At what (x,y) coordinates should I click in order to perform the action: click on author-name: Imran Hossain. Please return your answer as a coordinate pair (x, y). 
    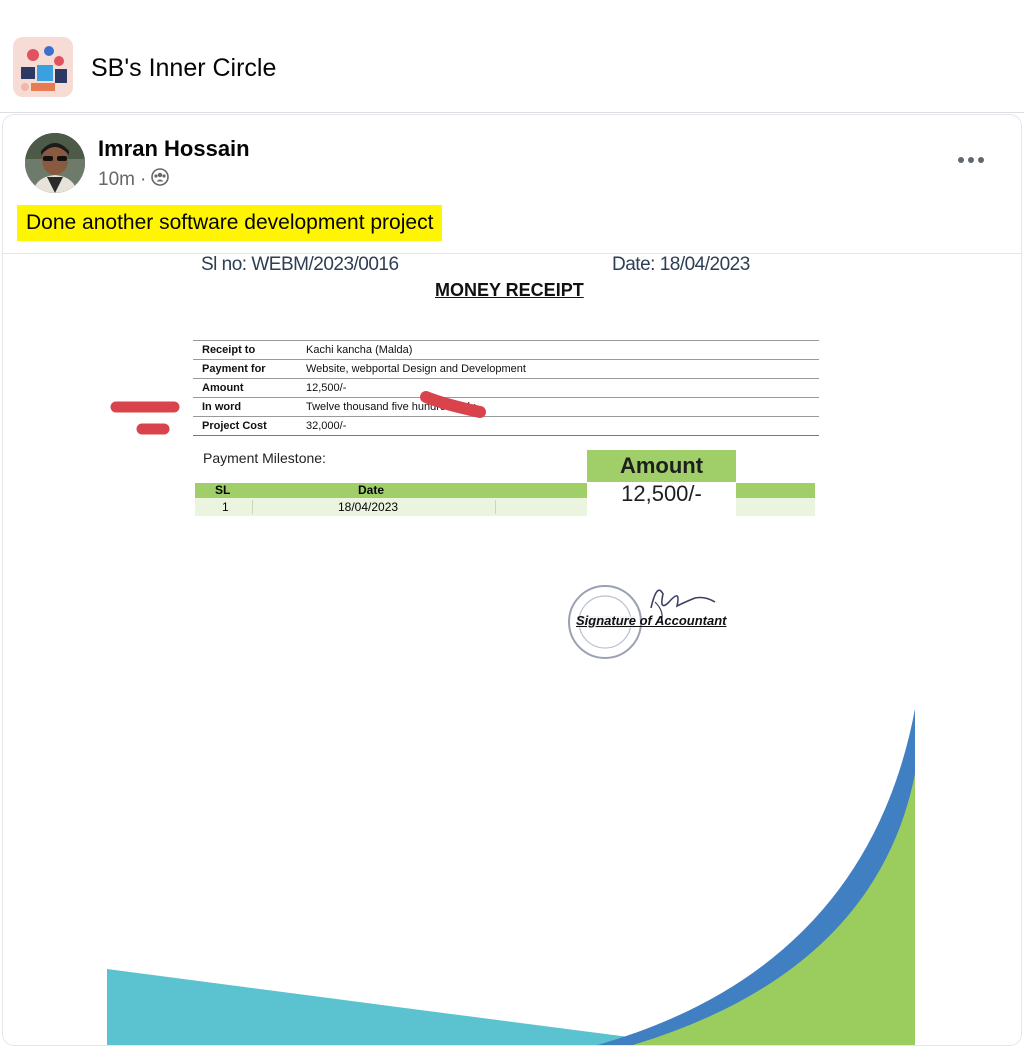
    Looking at the image, I should click on (174, 149).